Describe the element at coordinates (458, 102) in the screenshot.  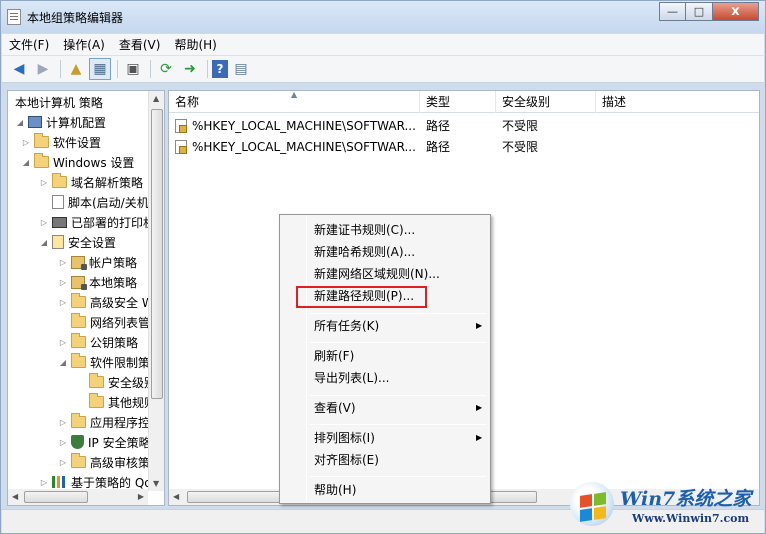
I see `column-type: 类型` at that location.